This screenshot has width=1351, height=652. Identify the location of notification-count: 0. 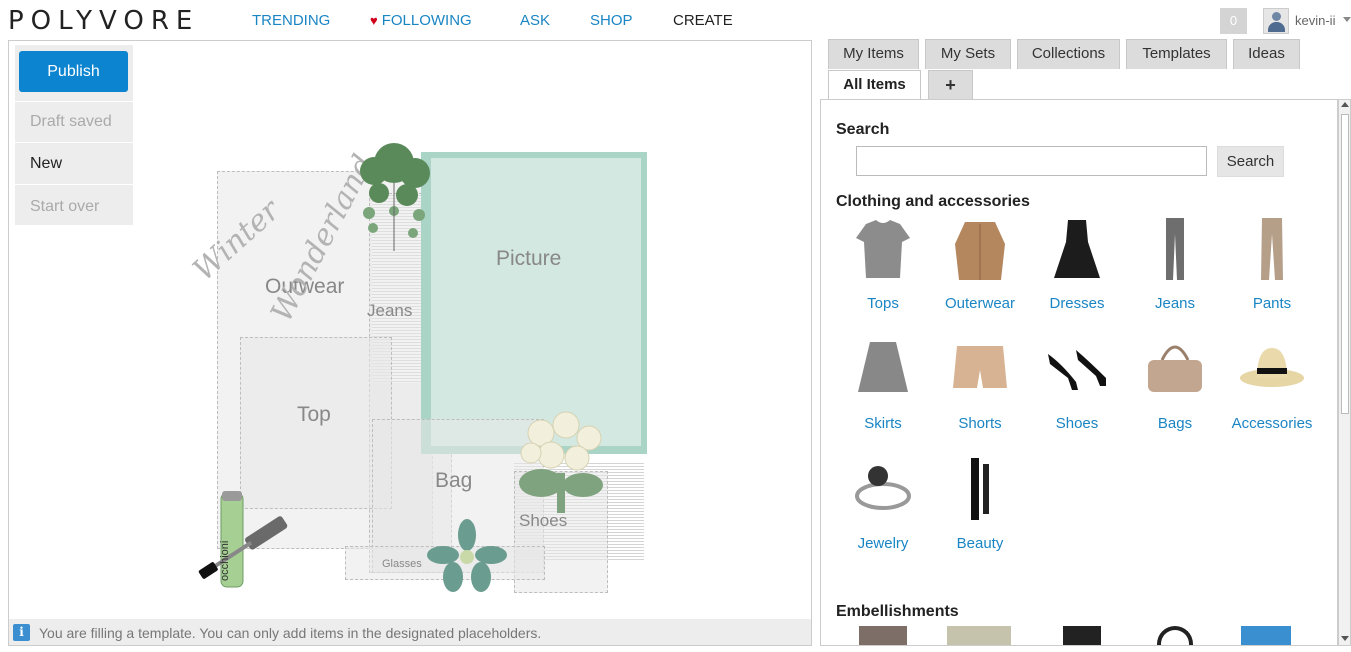
(1233, 21).